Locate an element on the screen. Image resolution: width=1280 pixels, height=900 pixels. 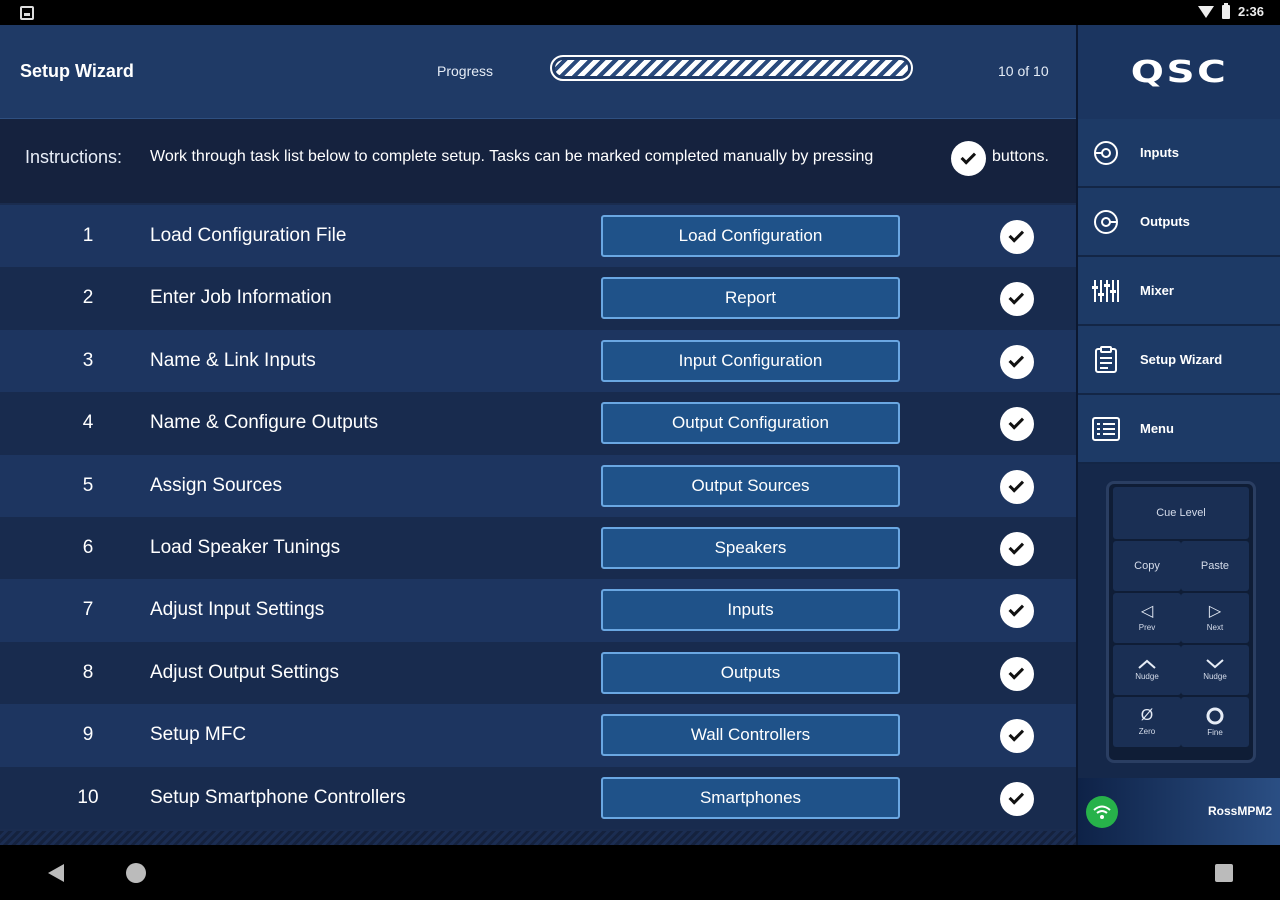
home-icon is located at coordinates (136, 873).